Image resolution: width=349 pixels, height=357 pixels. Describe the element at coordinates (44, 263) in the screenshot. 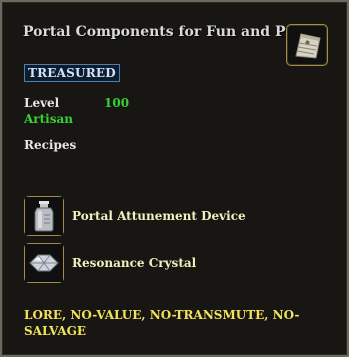

I see `crystal-gem-icon` at that location.